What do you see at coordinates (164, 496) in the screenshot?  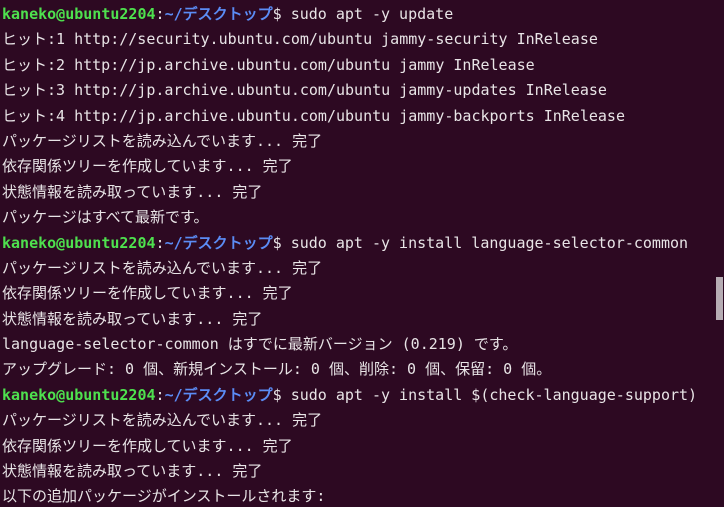 I see `terminal-output-text: 以下の追加パッケージがインストールされます:` at bounding box center [164, 496].